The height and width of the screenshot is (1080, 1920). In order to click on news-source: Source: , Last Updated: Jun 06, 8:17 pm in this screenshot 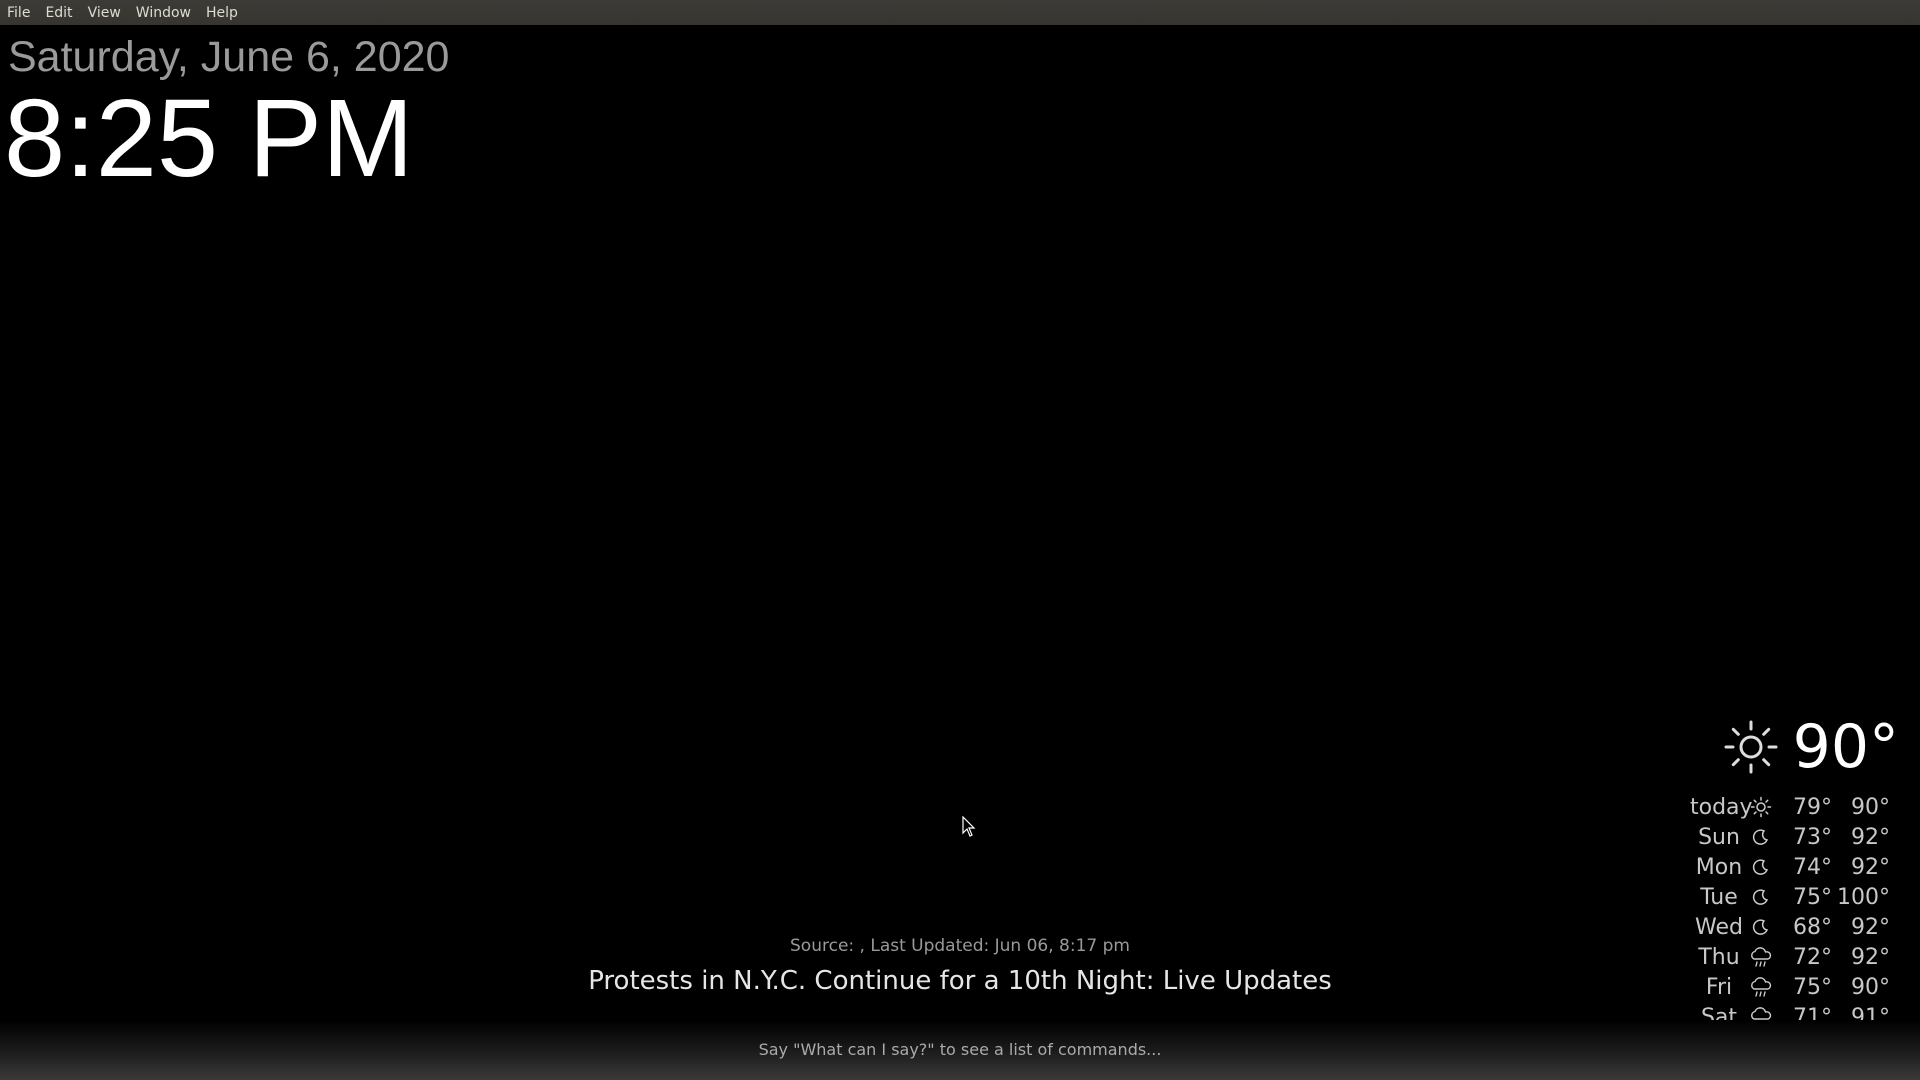, I will do `click(960, 946)`.